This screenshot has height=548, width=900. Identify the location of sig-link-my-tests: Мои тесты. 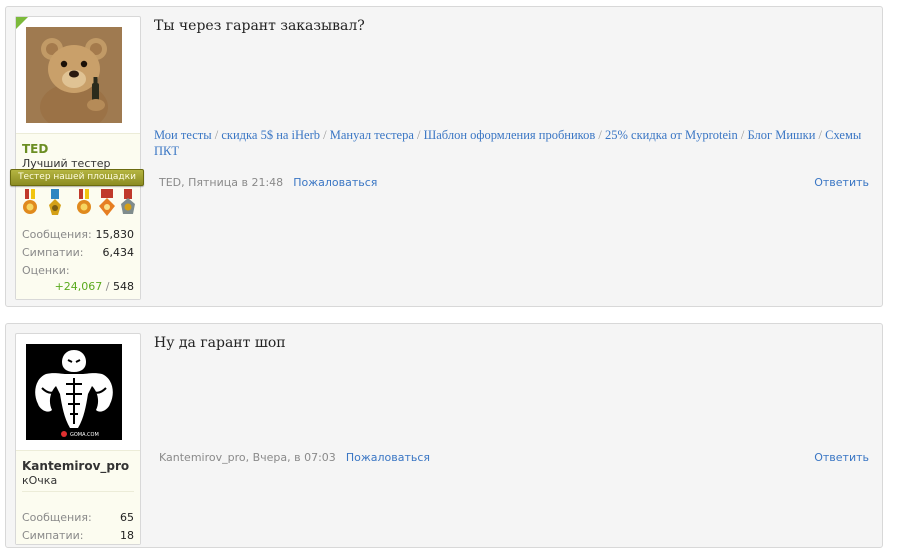
(183, 135).